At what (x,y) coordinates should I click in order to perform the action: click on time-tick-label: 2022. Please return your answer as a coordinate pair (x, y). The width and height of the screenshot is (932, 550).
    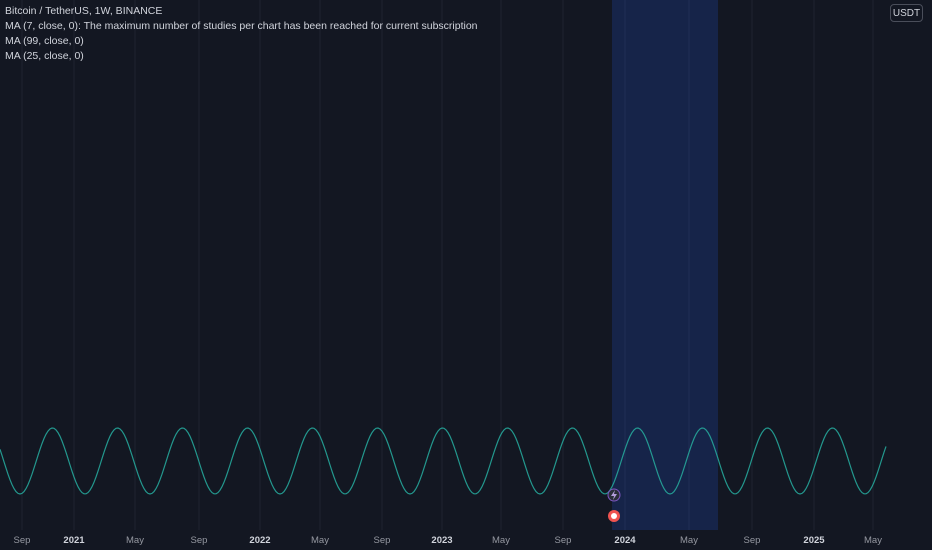
    Looking at the image, I should click on (259, 540).